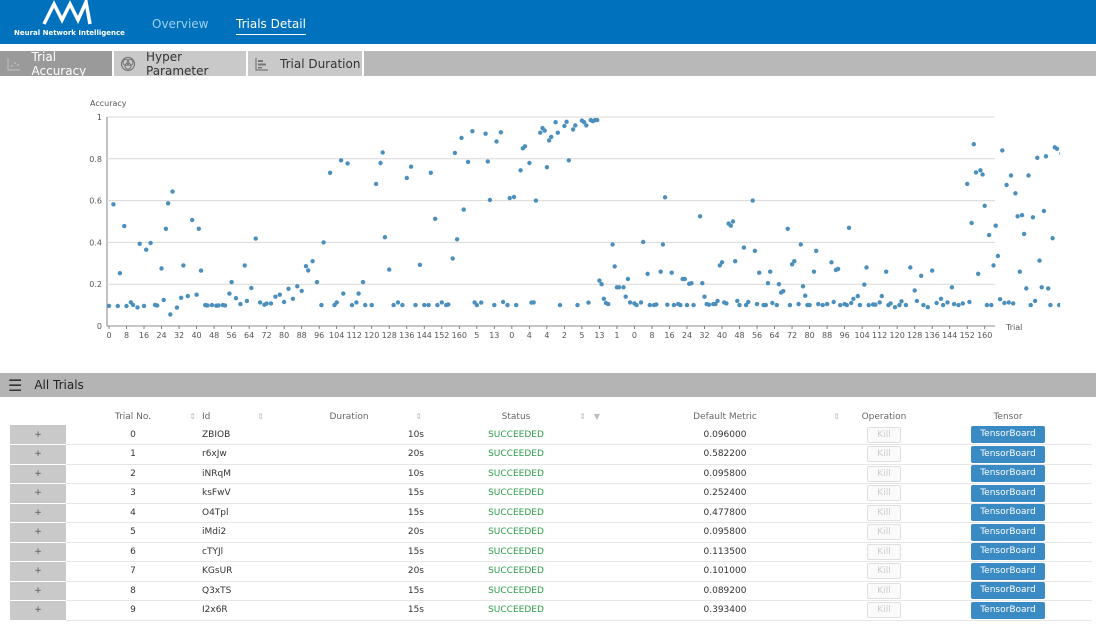  I want to click on tab-trial-accuracy: Trial Accuracy, so click(57, 64).